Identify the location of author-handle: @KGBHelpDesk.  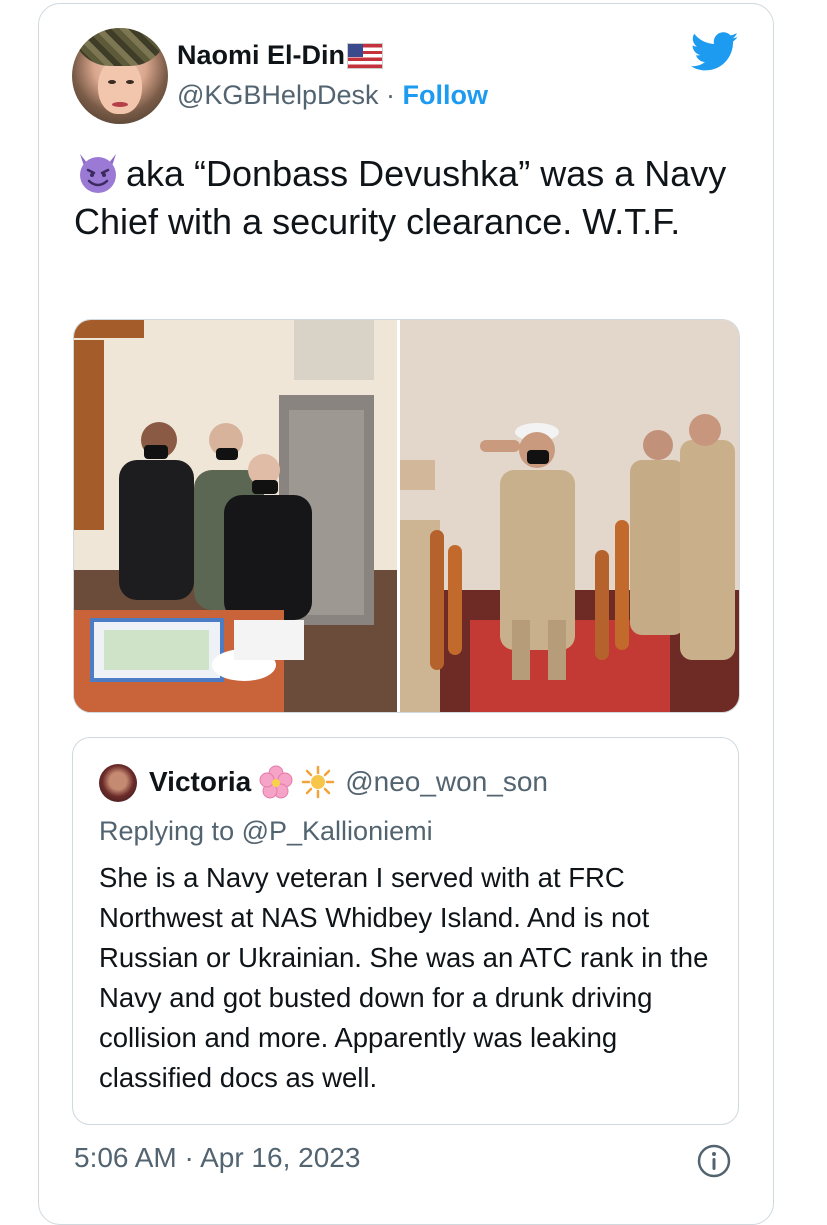
(277, 95).